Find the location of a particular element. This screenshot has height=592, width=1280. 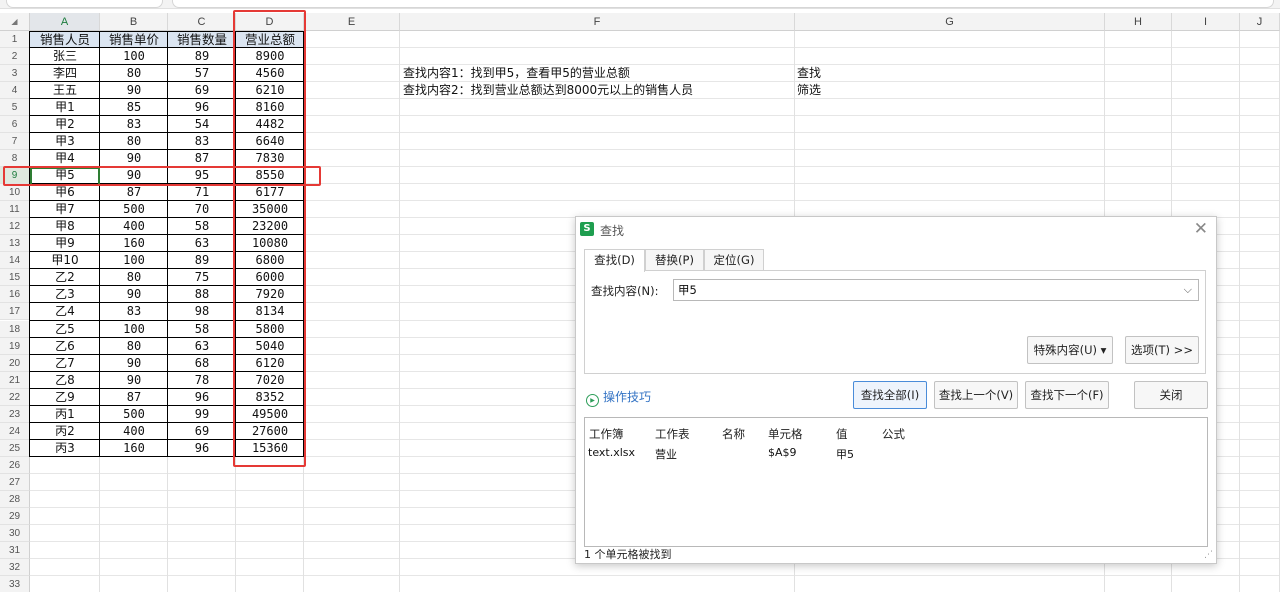

table-cell: 甲4 is located at coordinates (65, 158).